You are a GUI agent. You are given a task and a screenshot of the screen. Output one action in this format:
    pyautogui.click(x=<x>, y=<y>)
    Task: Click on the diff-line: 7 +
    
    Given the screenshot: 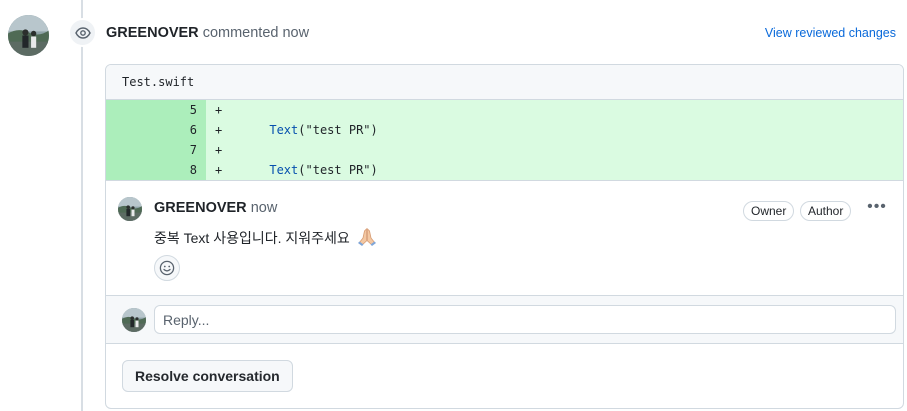 What is the action you would take?
    pyautogui.click(x=504, y=150)
    